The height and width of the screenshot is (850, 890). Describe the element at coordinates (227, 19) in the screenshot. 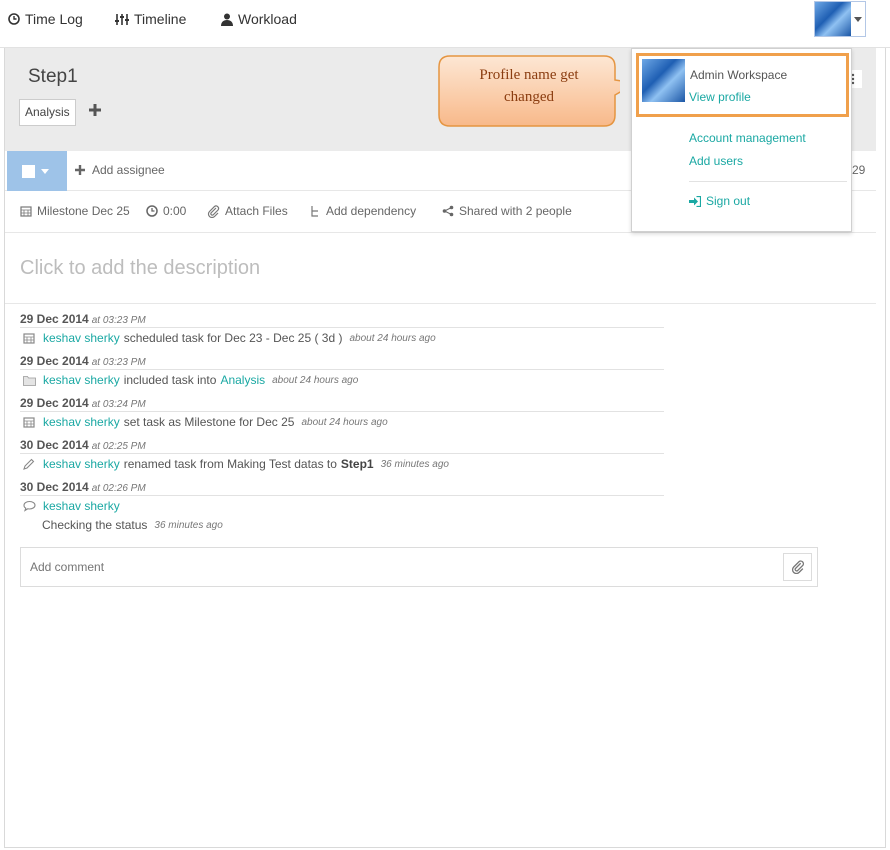

I see `user-icon` at that location.